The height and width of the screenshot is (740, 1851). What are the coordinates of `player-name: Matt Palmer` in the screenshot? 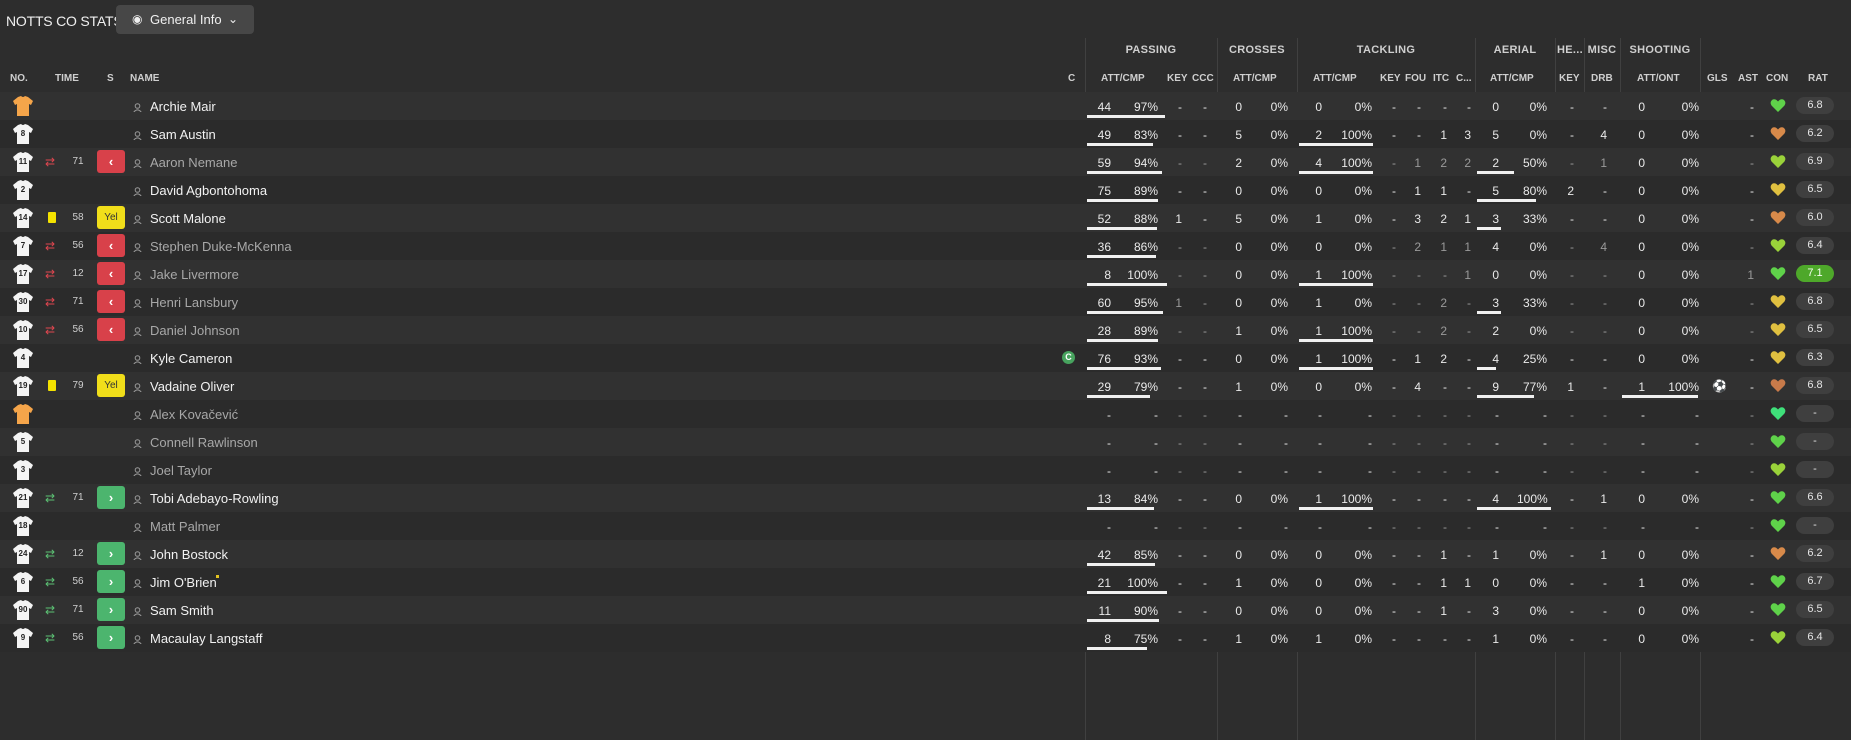 It's located at (185, 526).